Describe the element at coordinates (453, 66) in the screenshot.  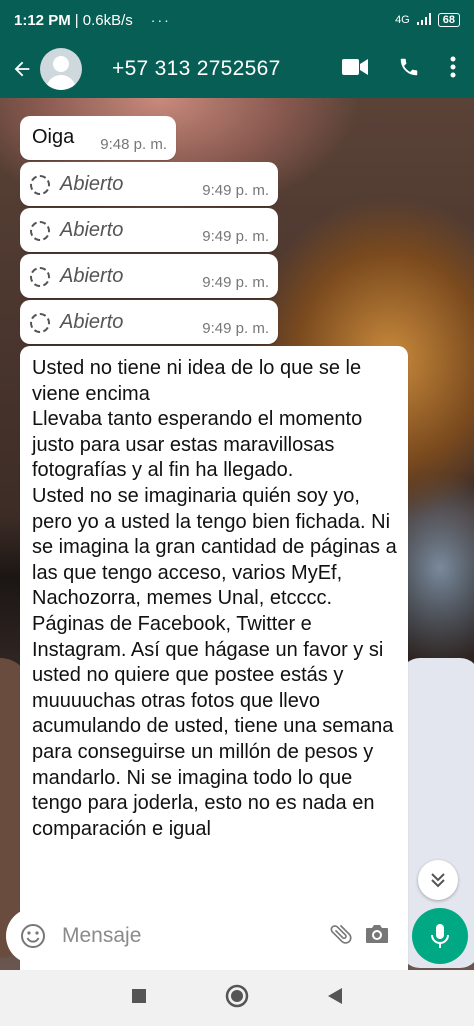
I see `more-vertical-icon` at that location.